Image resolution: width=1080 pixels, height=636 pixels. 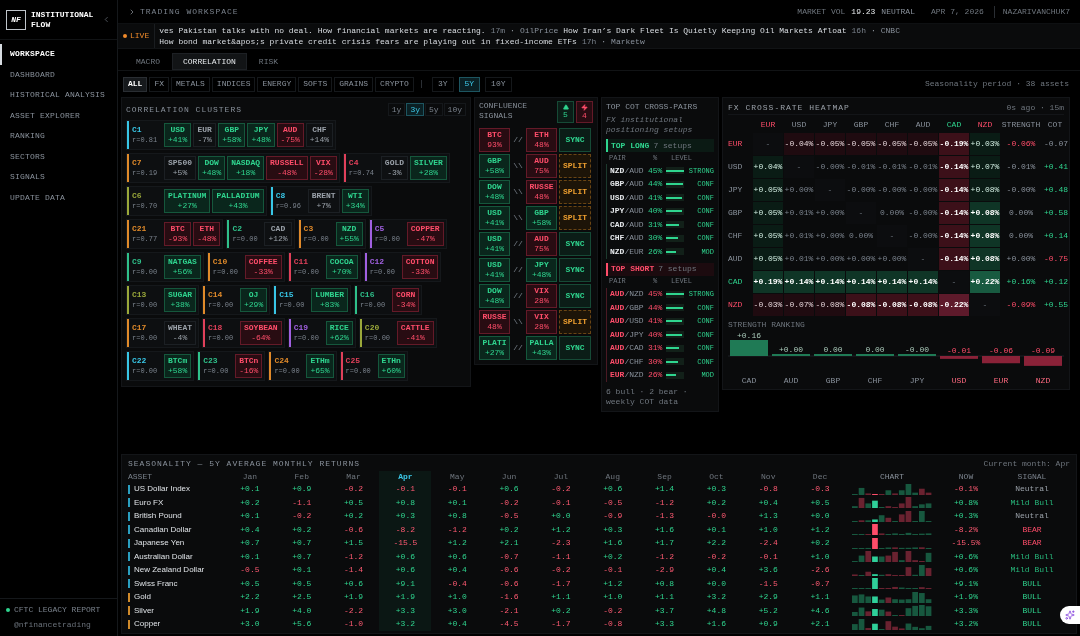 I want to click on monthly-return: +0.1, so click(x=250, y=516).